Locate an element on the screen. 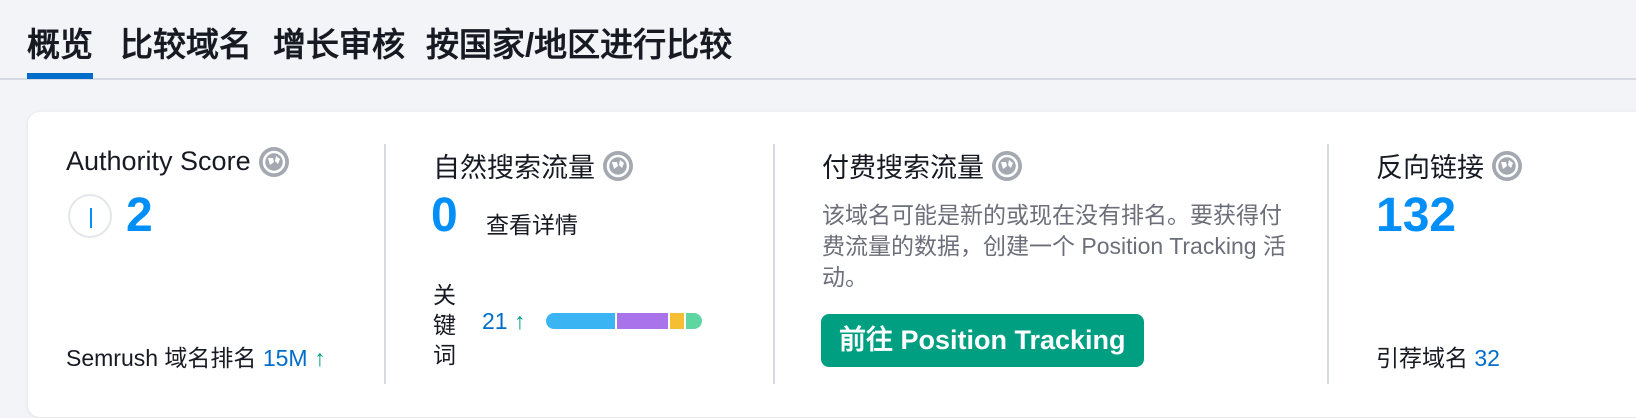  semrush-rank-label: Semrush 域名排名 is located at coordinates (161, 358).